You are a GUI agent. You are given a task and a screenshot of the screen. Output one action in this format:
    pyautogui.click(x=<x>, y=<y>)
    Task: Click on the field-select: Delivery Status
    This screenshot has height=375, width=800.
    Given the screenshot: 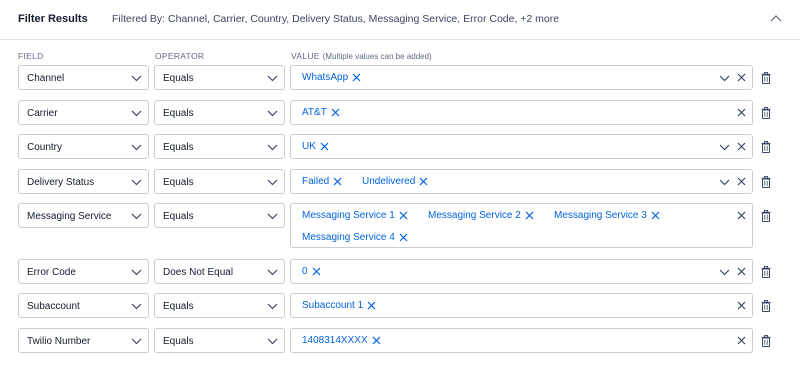 What is the action you would take?
    pyautogui.click(x=83, y=181)
    